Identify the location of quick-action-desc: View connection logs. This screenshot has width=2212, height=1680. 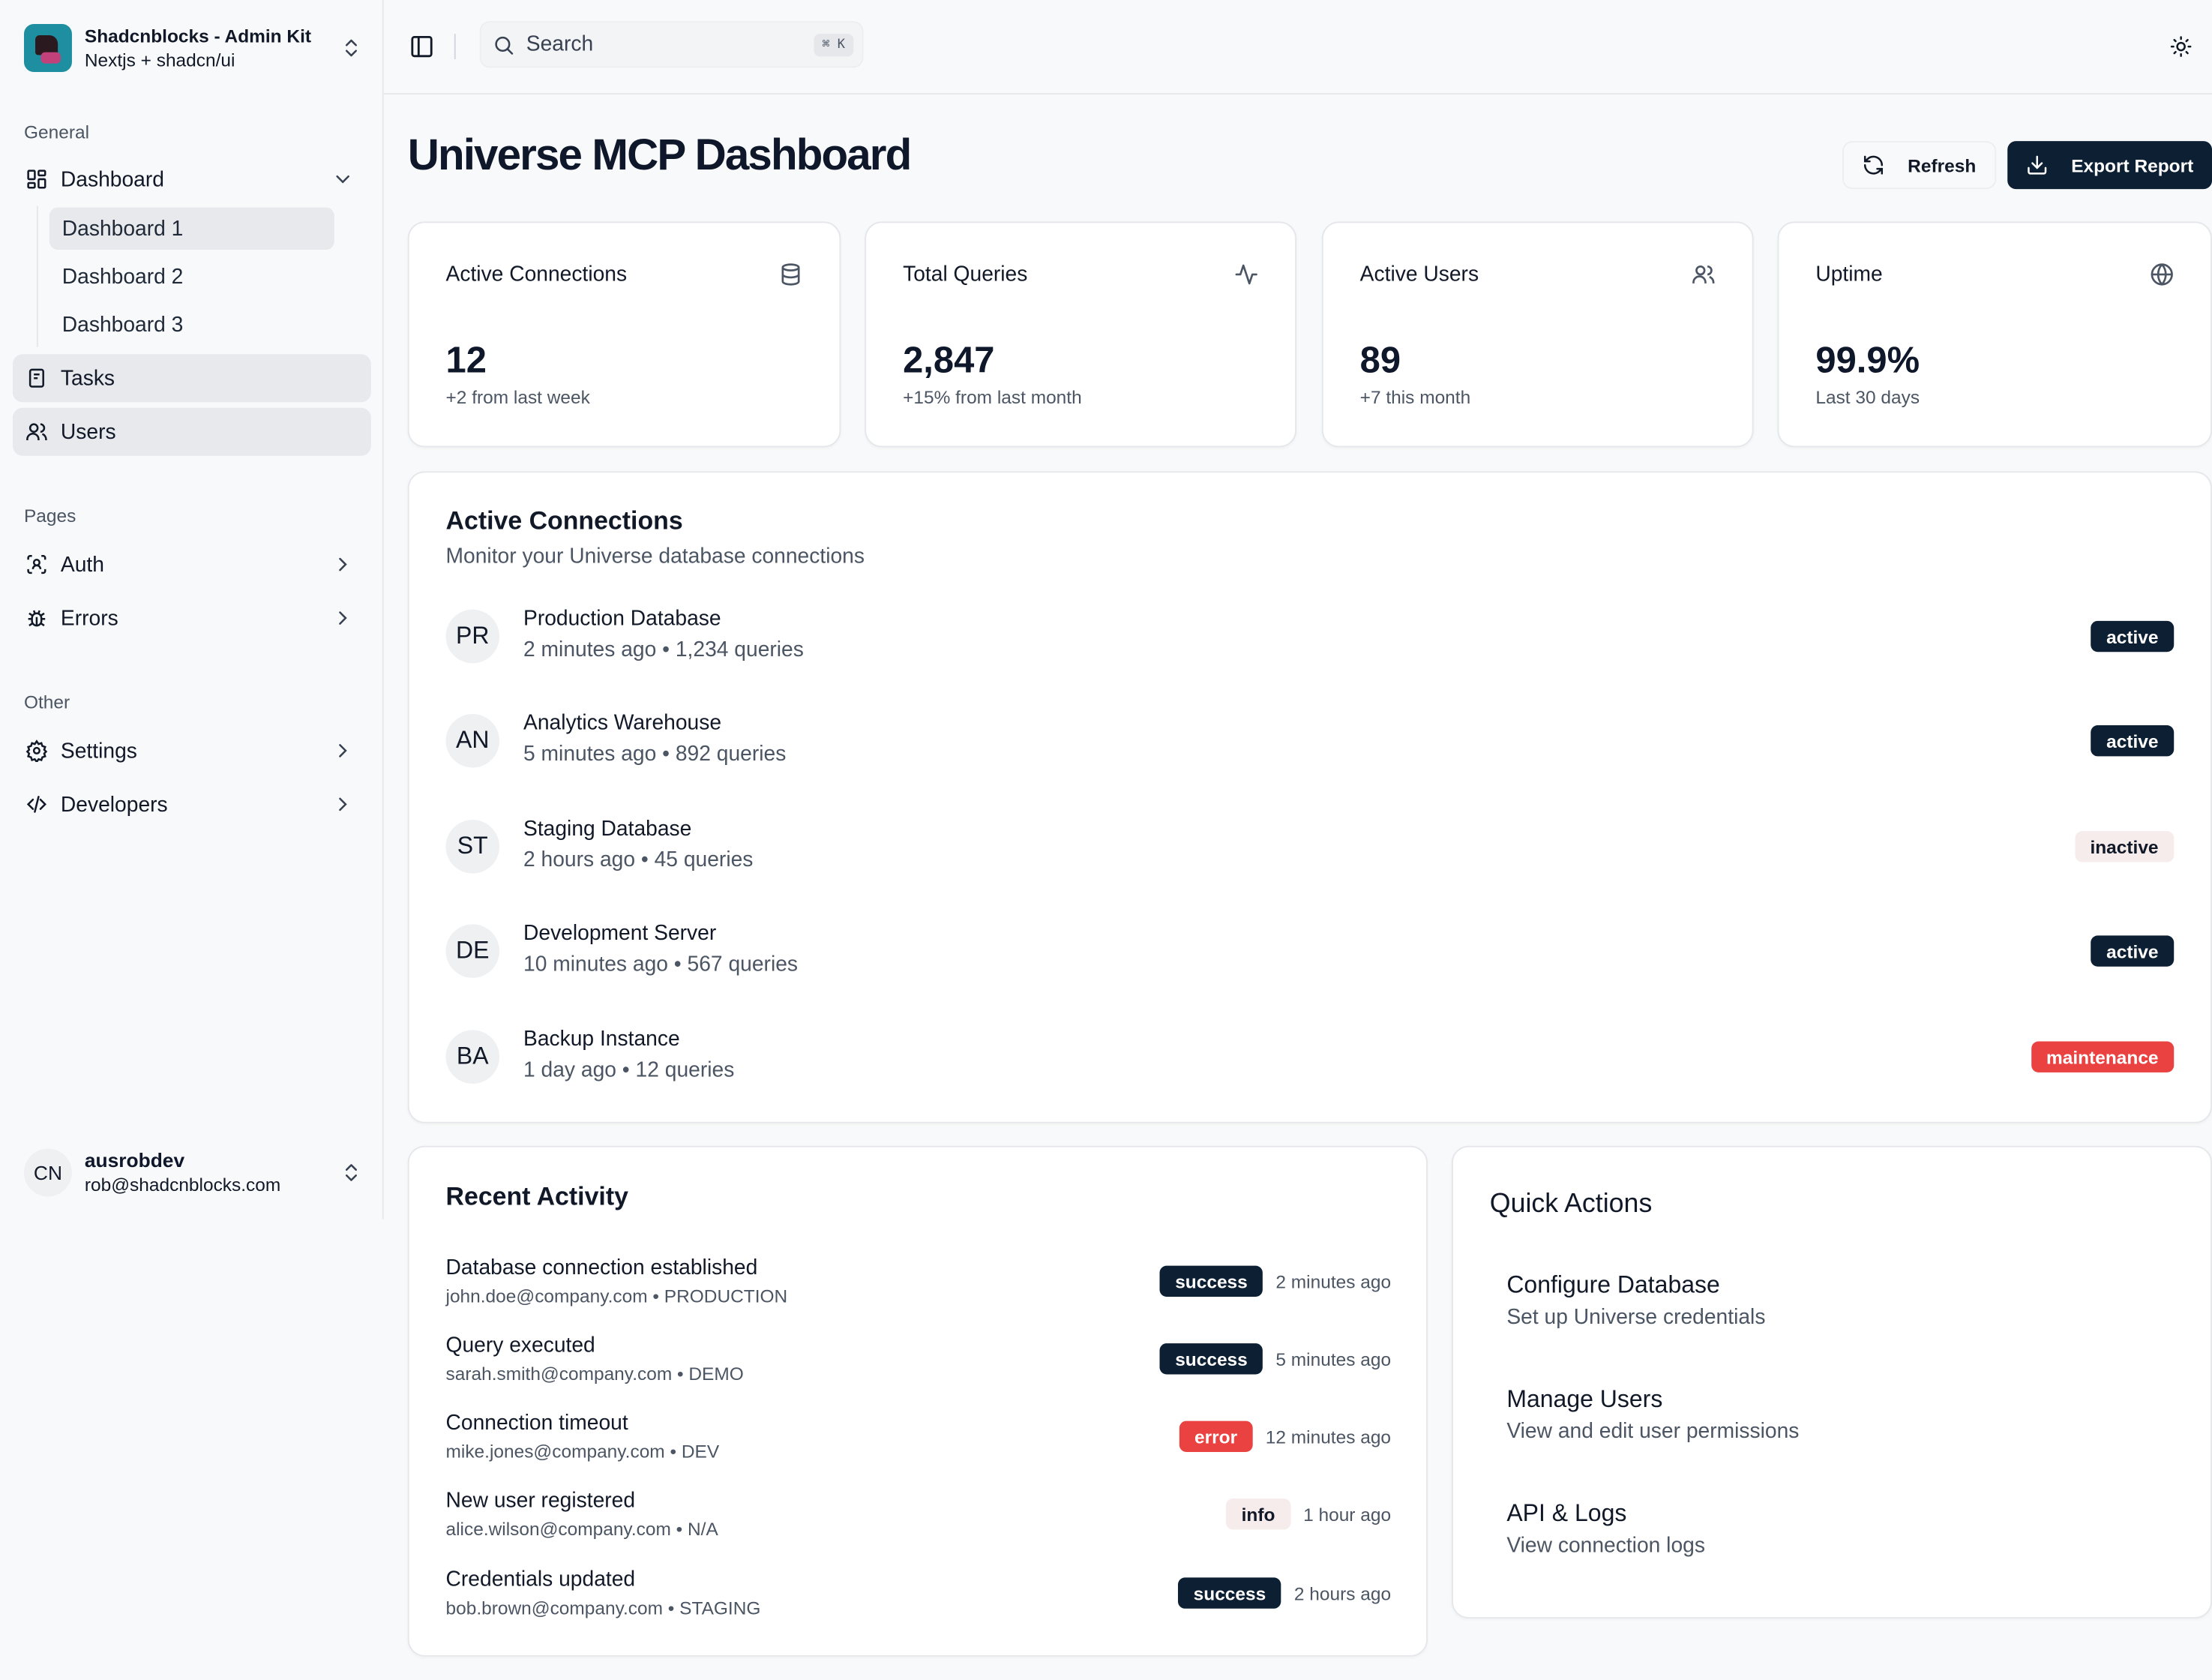
(1605, 1546).